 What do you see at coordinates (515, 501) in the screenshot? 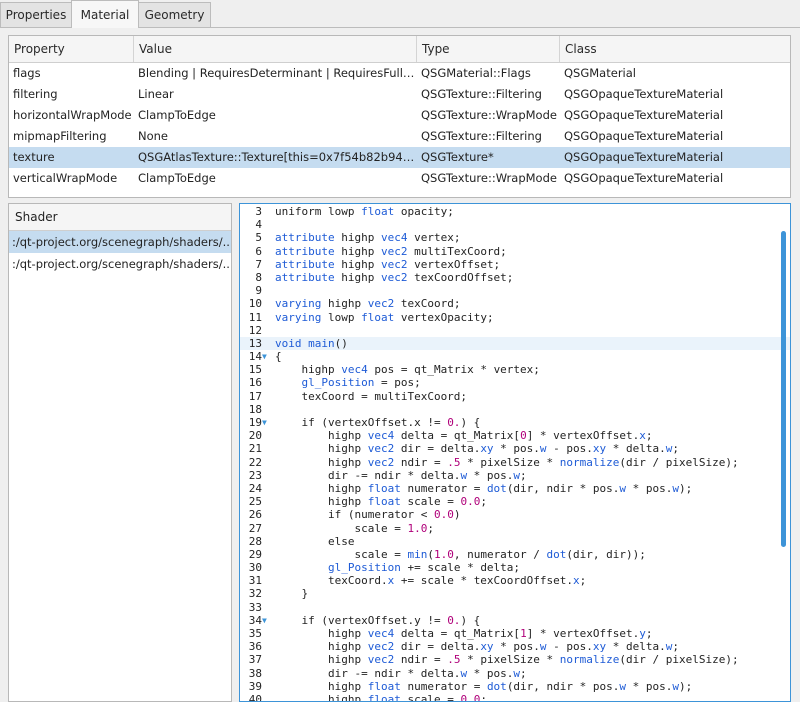
I see `code-line: 25 highp float scale = 0.0;` at bounding box center [515, 501].